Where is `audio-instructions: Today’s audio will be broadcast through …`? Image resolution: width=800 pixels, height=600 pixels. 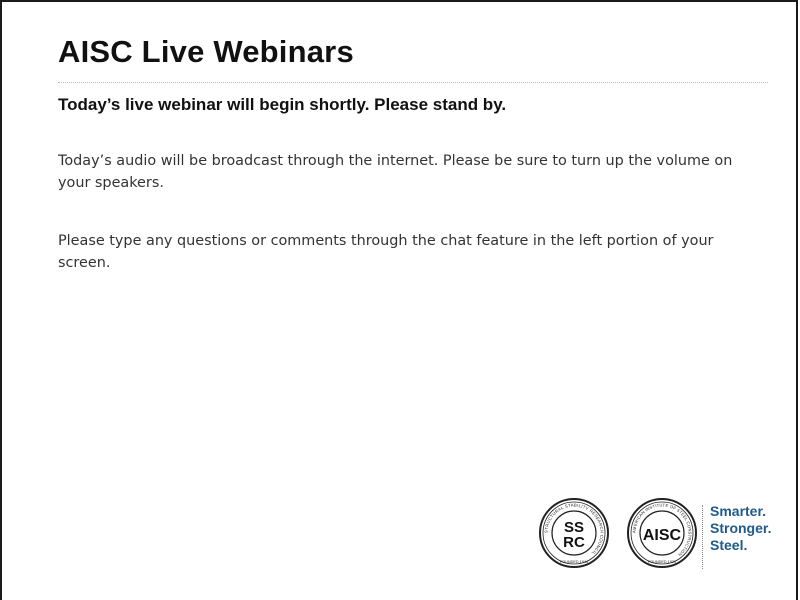 audio-instructions: Today’s audio will be broadcast through … is located at coordinates (395, 172).